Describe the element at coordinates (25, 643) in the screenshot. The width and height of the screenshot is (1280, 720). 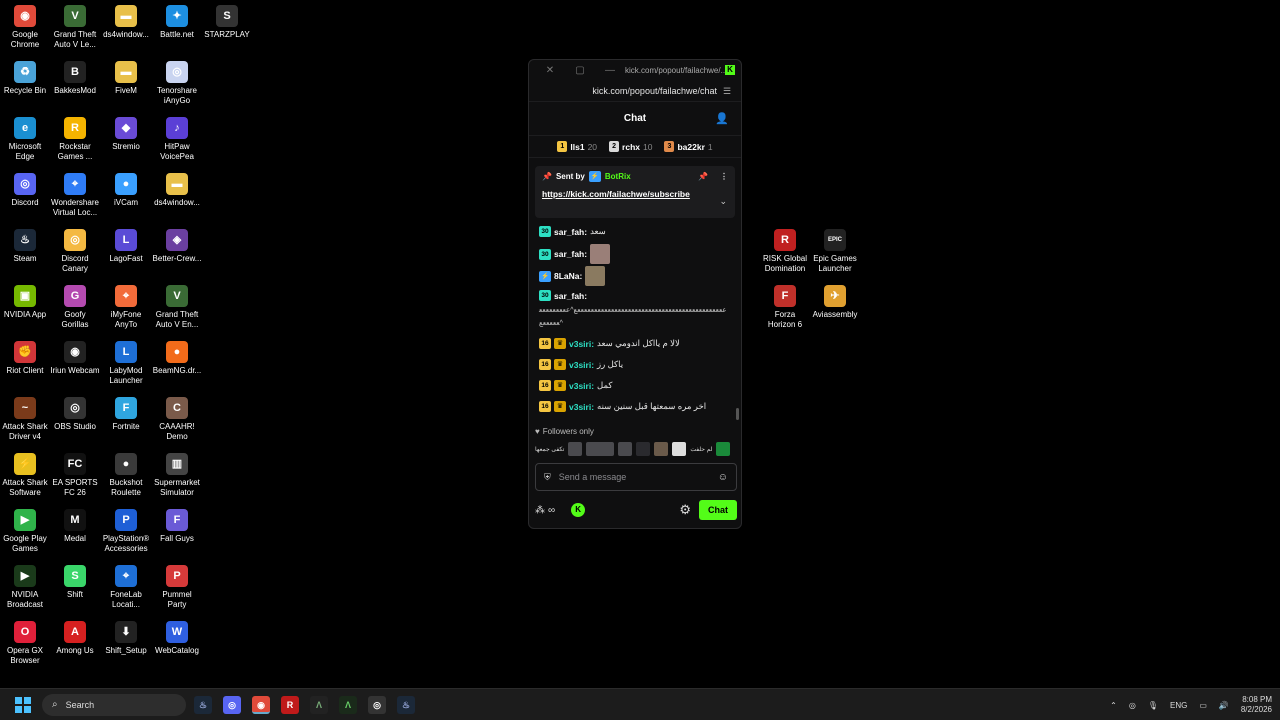
I see `desktop-icon: O Opera GX Browser` at that location.